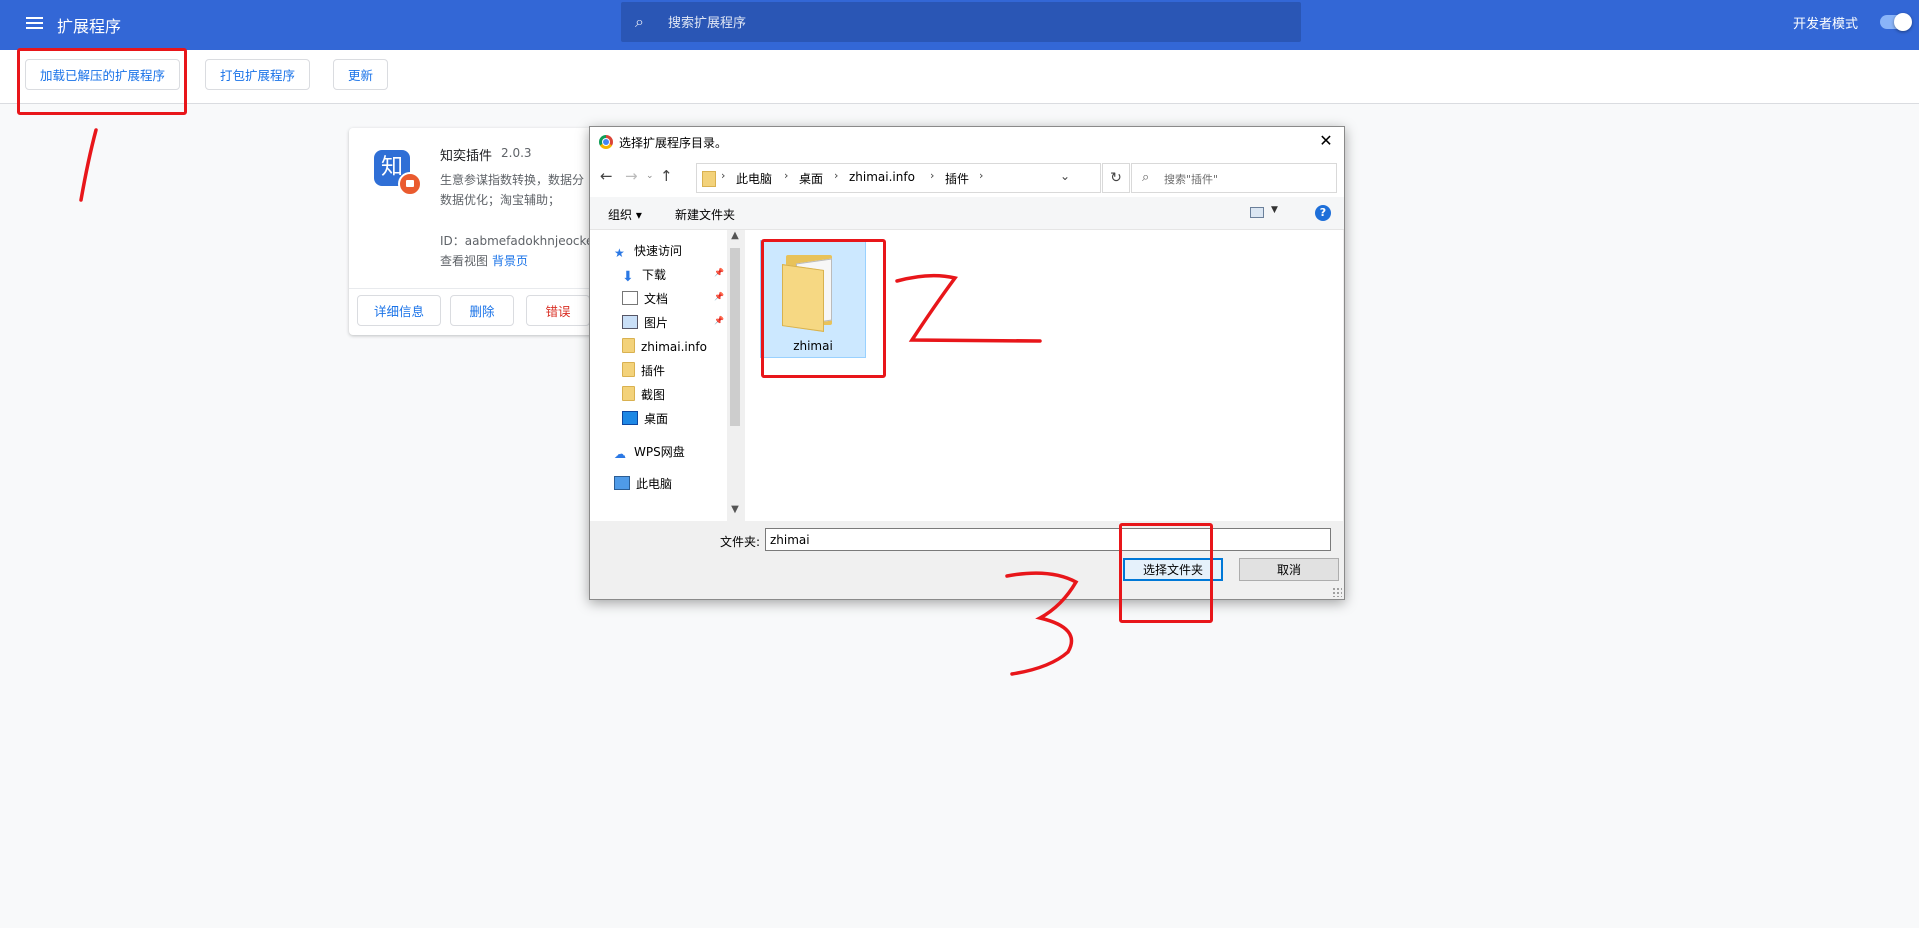 This screenshot has width=1919, height=928. Describe the element at coordinates (653, 395) in the screenshot. I see `nav-label: 截图` at that location.